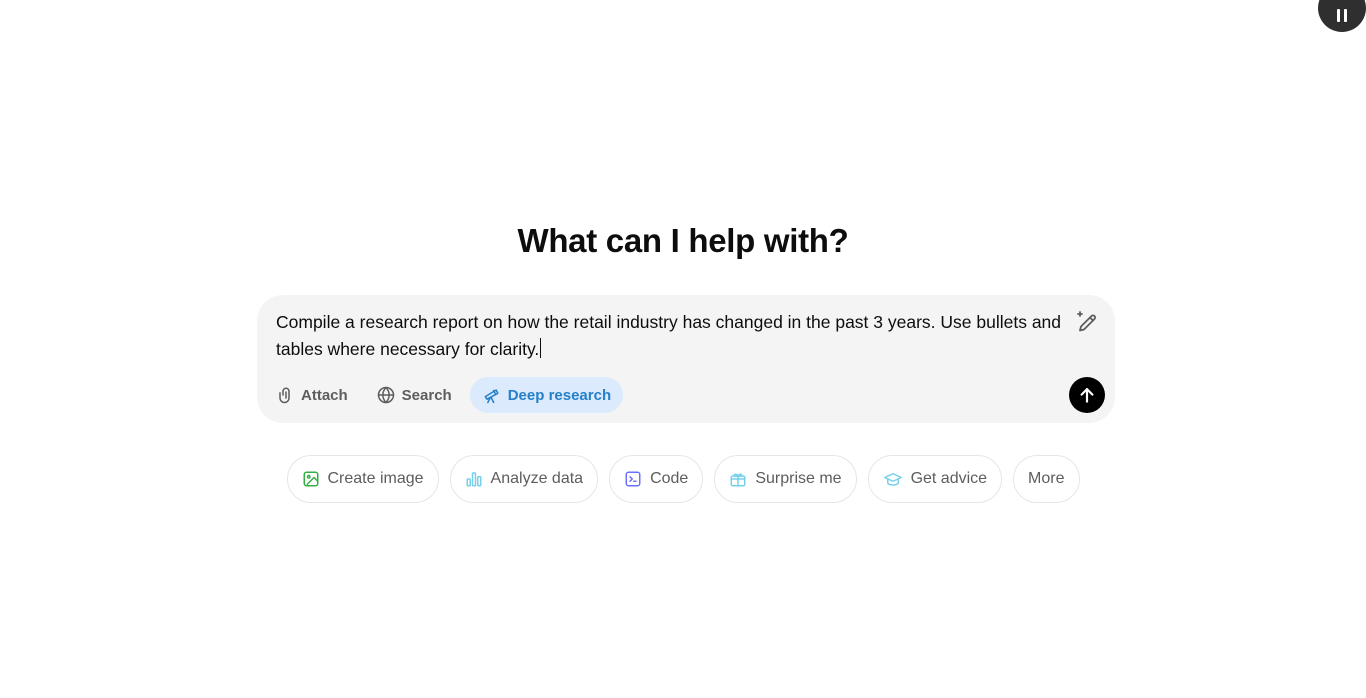 This screenshot has height=698, width=1366. What do you see at coordinates (1342, 16) in the screenshot?
I see `pause-button` at bounding box center [1342, 16].